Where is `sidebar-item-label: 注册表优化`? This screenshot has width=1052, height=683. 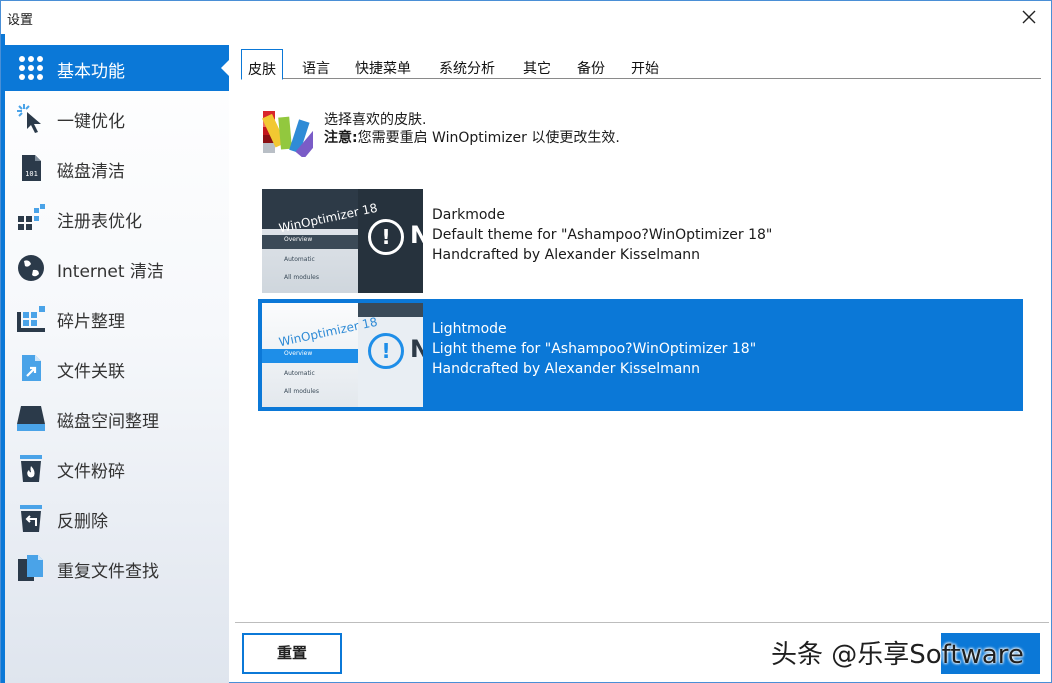
sidebar-item-label: 注册表优化 is located at coordinates (99, 222).